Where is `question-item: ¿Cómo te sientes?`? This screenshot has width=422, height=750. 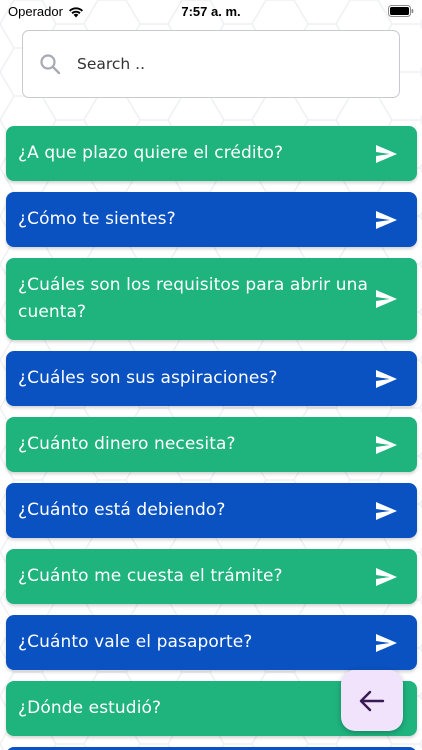
question-item: ¿Cómo te sientes? is located at coordinates (211, 219).